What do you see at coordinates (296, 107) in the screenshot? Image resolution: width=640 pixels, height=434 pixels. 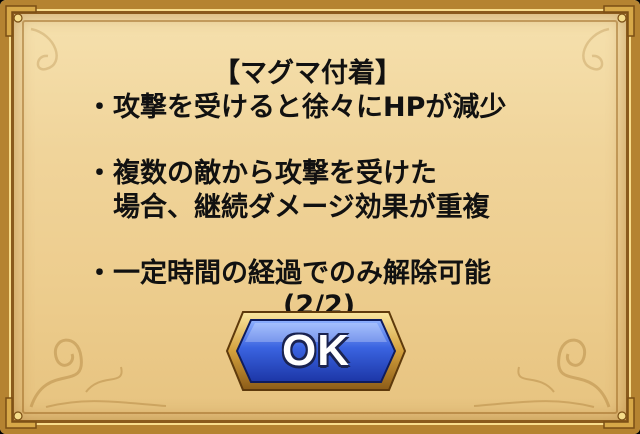 I see `bullet-hp-decrease: ・攻撃を受けると徐々にHPが減少` at bounding box center [296, 107].